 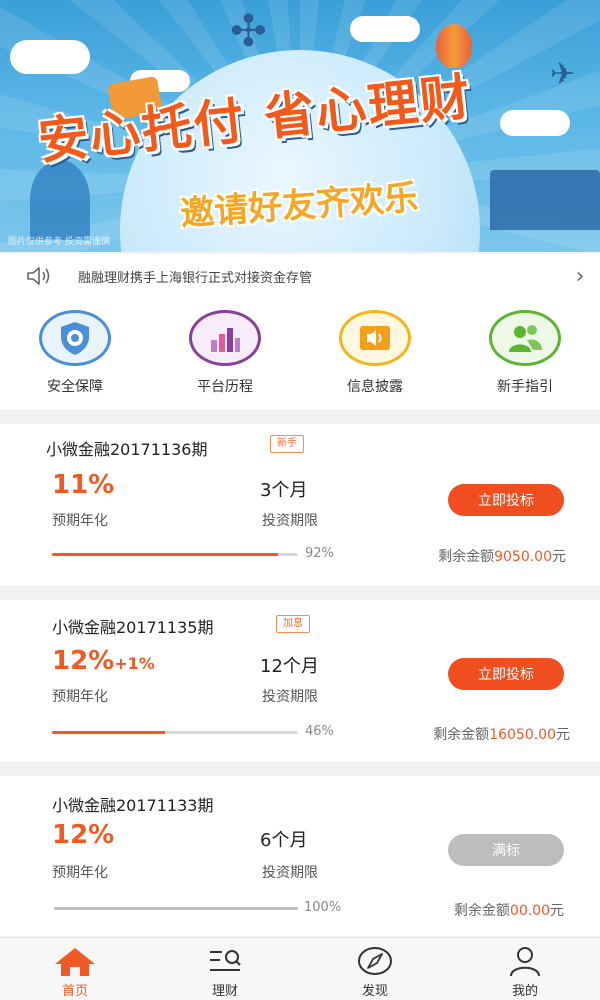 What do you see at coordinates (75, 387) in the screenshot?
I see `quick-item-label: 安全保障` at bounding box center [75, 387].